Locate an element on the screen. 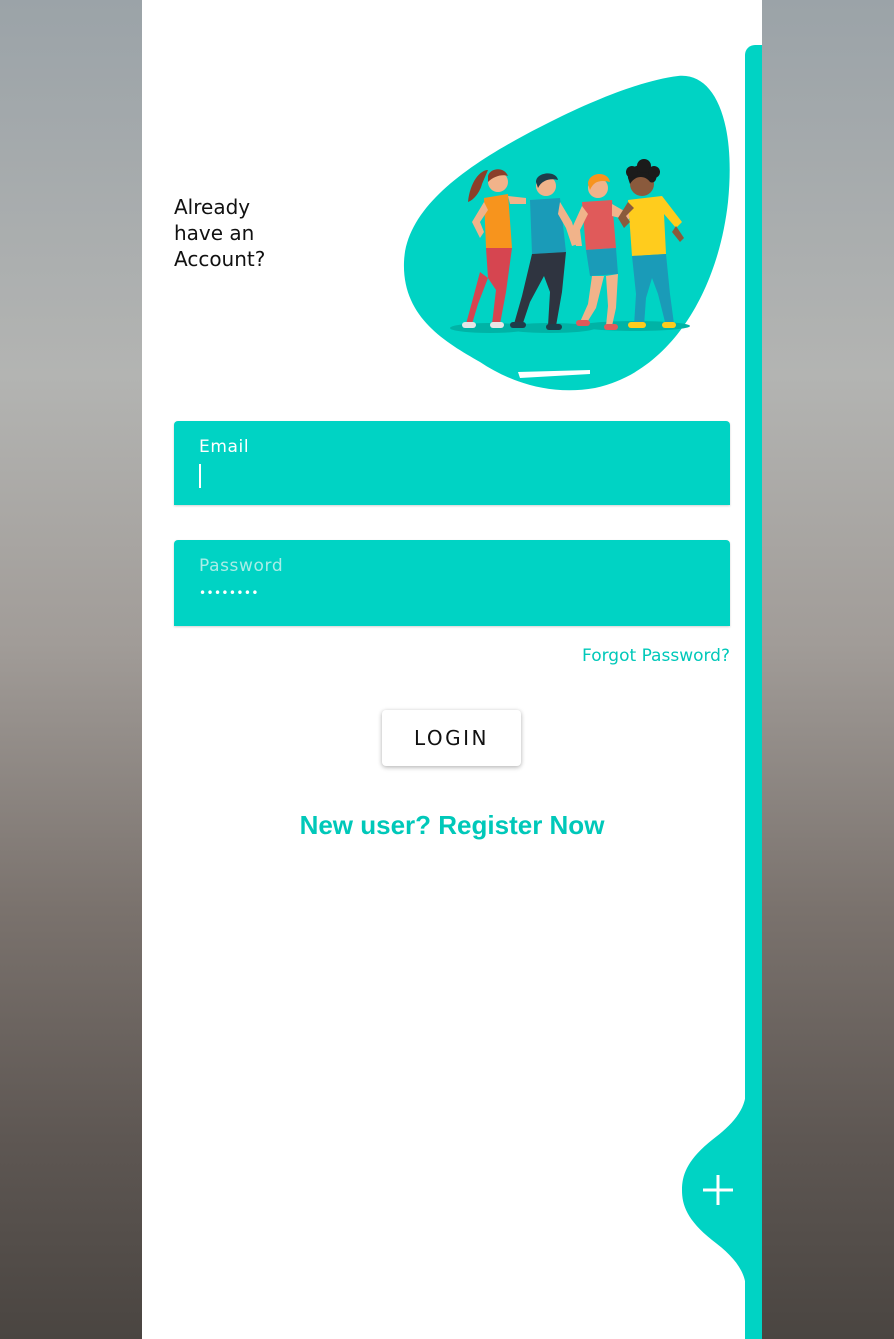 Image resolution: width=894 pixels, height=1339 pixels. forgot-password-link: Forgot Password? is located at coordinates (656, 656).